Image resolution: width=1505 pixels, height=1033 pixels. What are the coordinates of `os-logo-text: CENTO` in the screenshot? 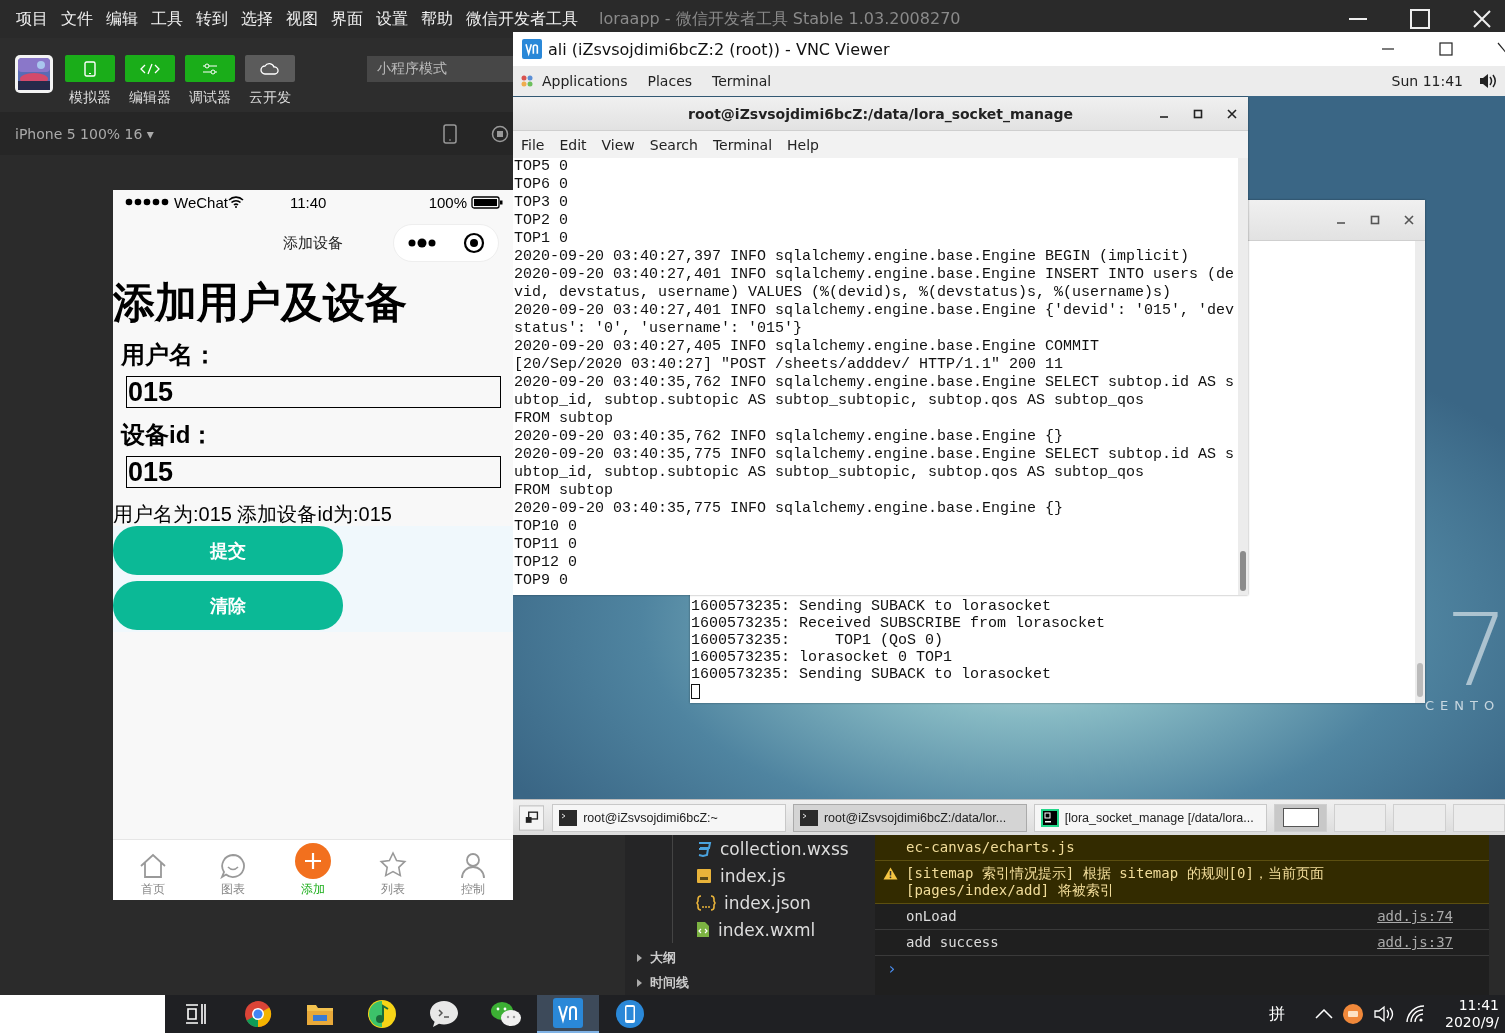 It's located at (1463, 705).